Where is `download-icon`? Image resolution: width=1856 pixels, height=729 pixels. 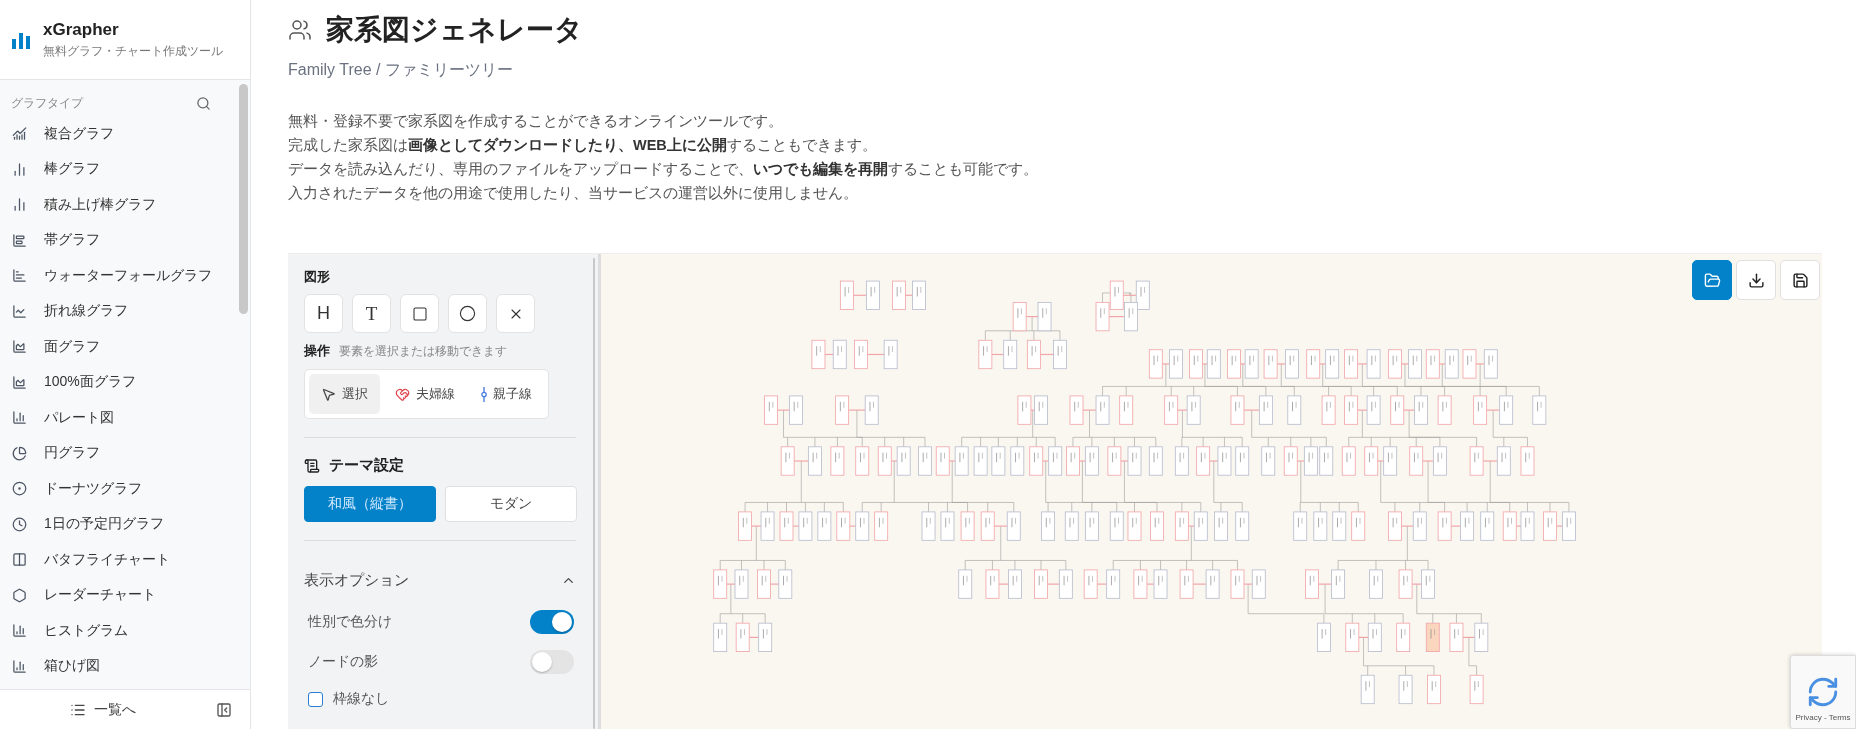
download-icon is located at coordinates (1756, 280).